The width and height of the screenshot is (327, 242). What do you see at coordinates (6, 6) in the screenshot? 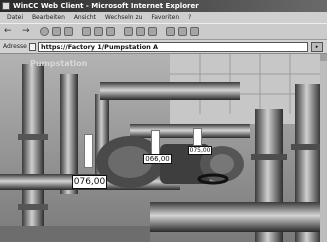
I see `app-icon` at bounding box center [6, 6].